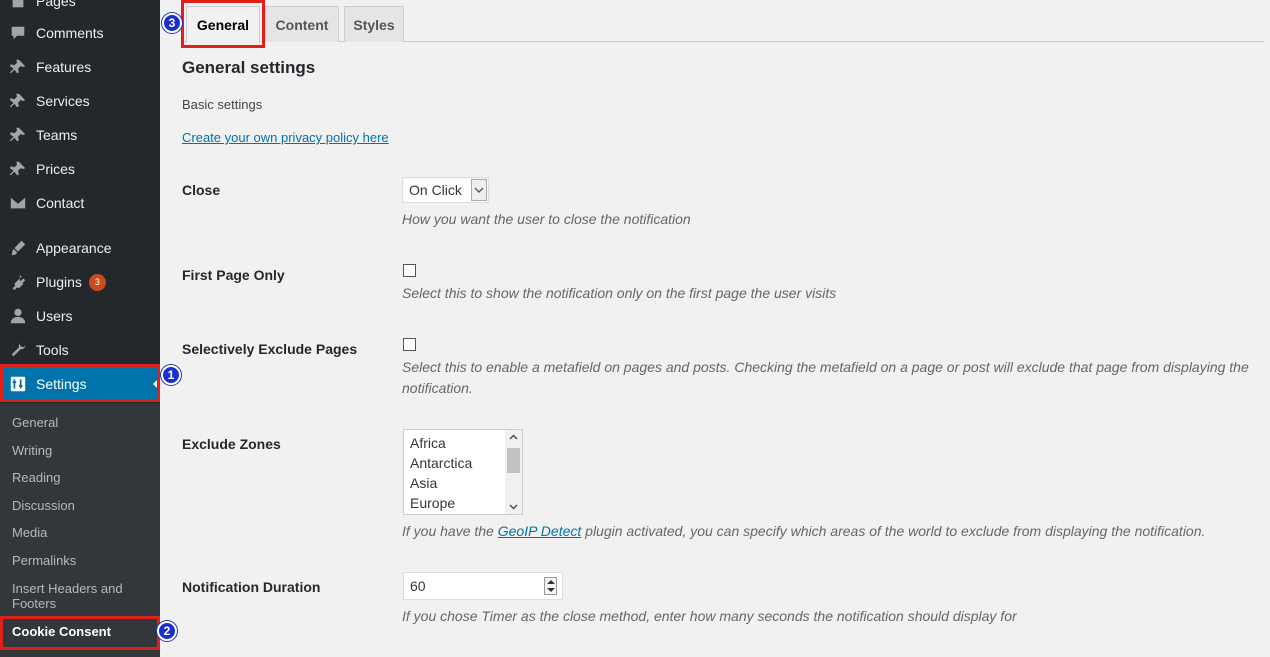 The height and width of the screenshot is (657, 1270). What do you see at coordinates (201, 190) in the screenshot?
I see `close-label: Close` at bounding box center [201, 190].